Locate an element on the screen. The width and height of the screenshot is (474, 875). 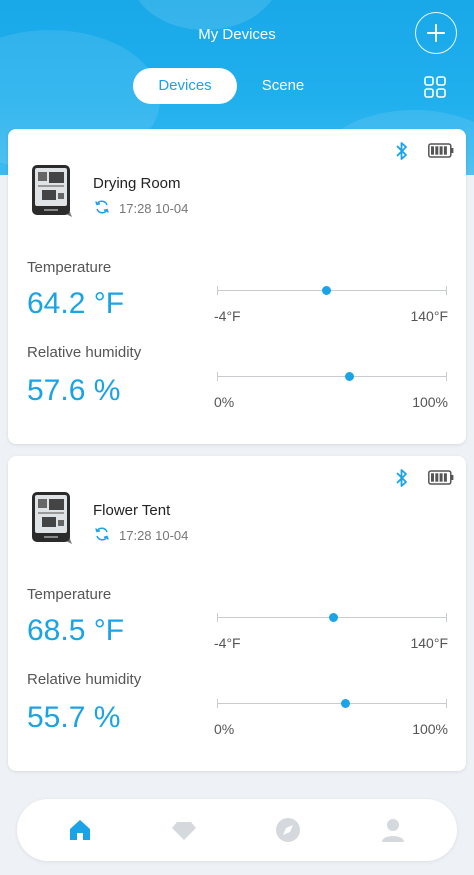
bottom-nav is located at coordinates (237, 830).